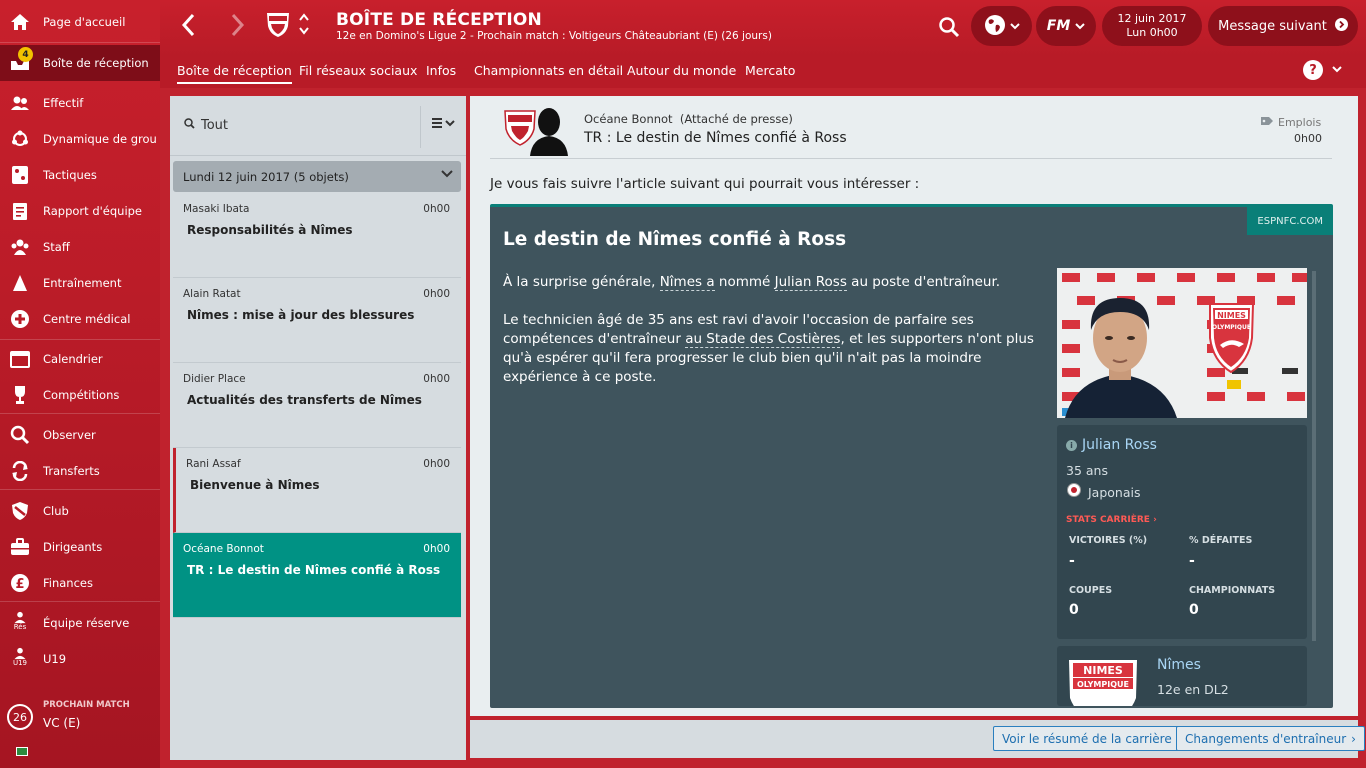  I want to click on sidebar-item-scouting: Observer, so click(80, 435).